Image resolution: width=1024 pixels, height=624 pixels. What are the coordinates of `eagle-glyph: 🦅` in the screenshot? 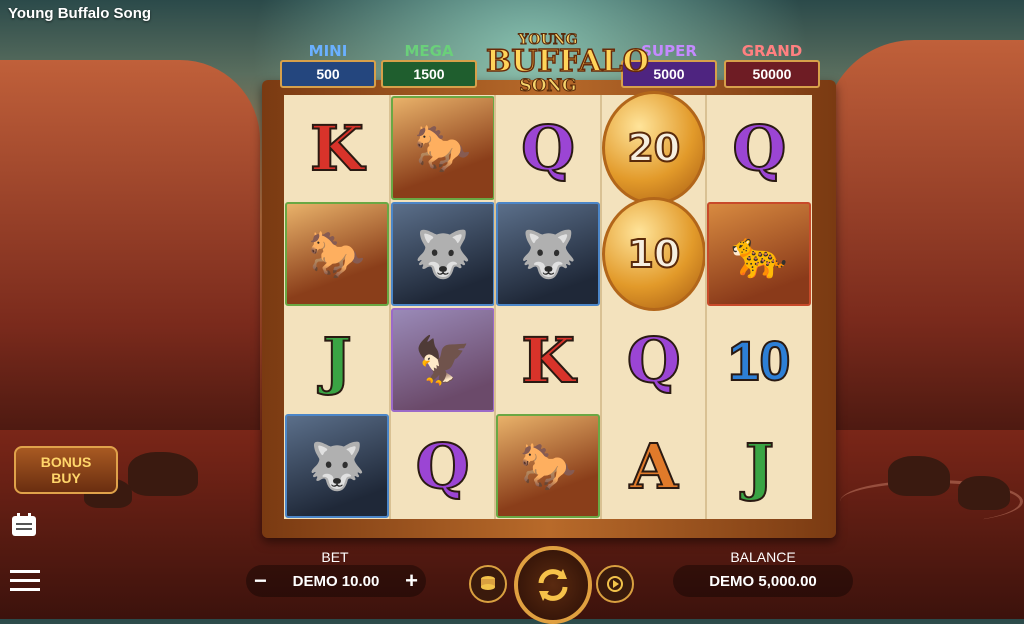 It's located at (442, 360).